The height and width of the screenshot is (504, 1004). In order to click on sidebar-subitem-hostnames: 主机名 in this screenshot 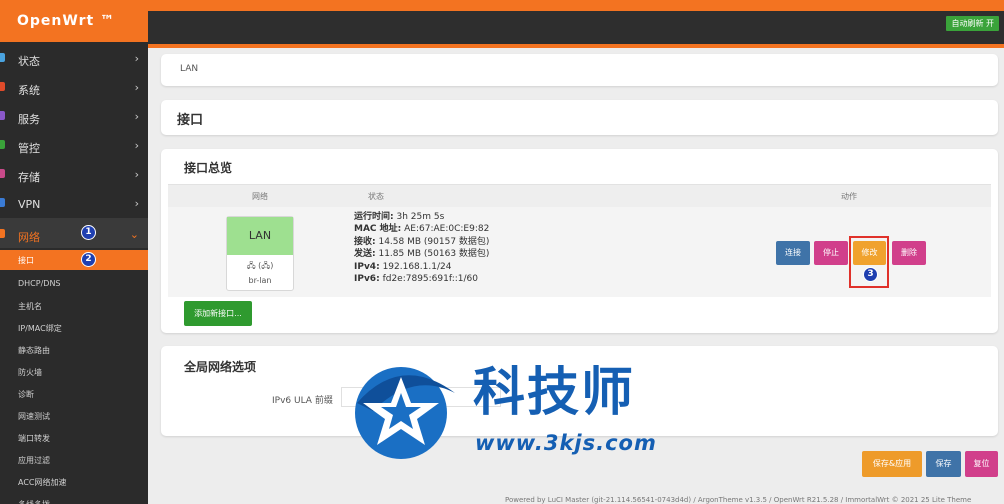, I will do `click(74, 306)`.